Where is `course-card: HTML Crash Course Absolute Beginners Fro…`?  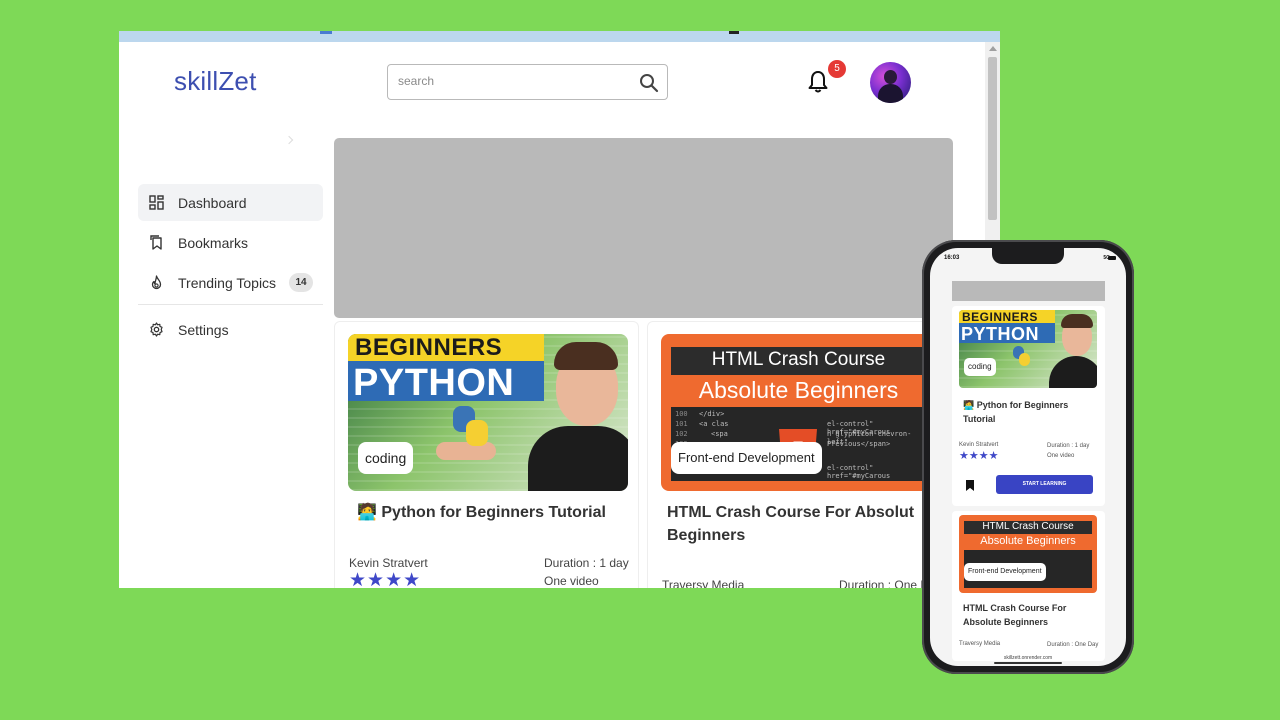 course-card: HTML Crash Course Absolute Beginners Fro… is located at coordinates (1028, 586).